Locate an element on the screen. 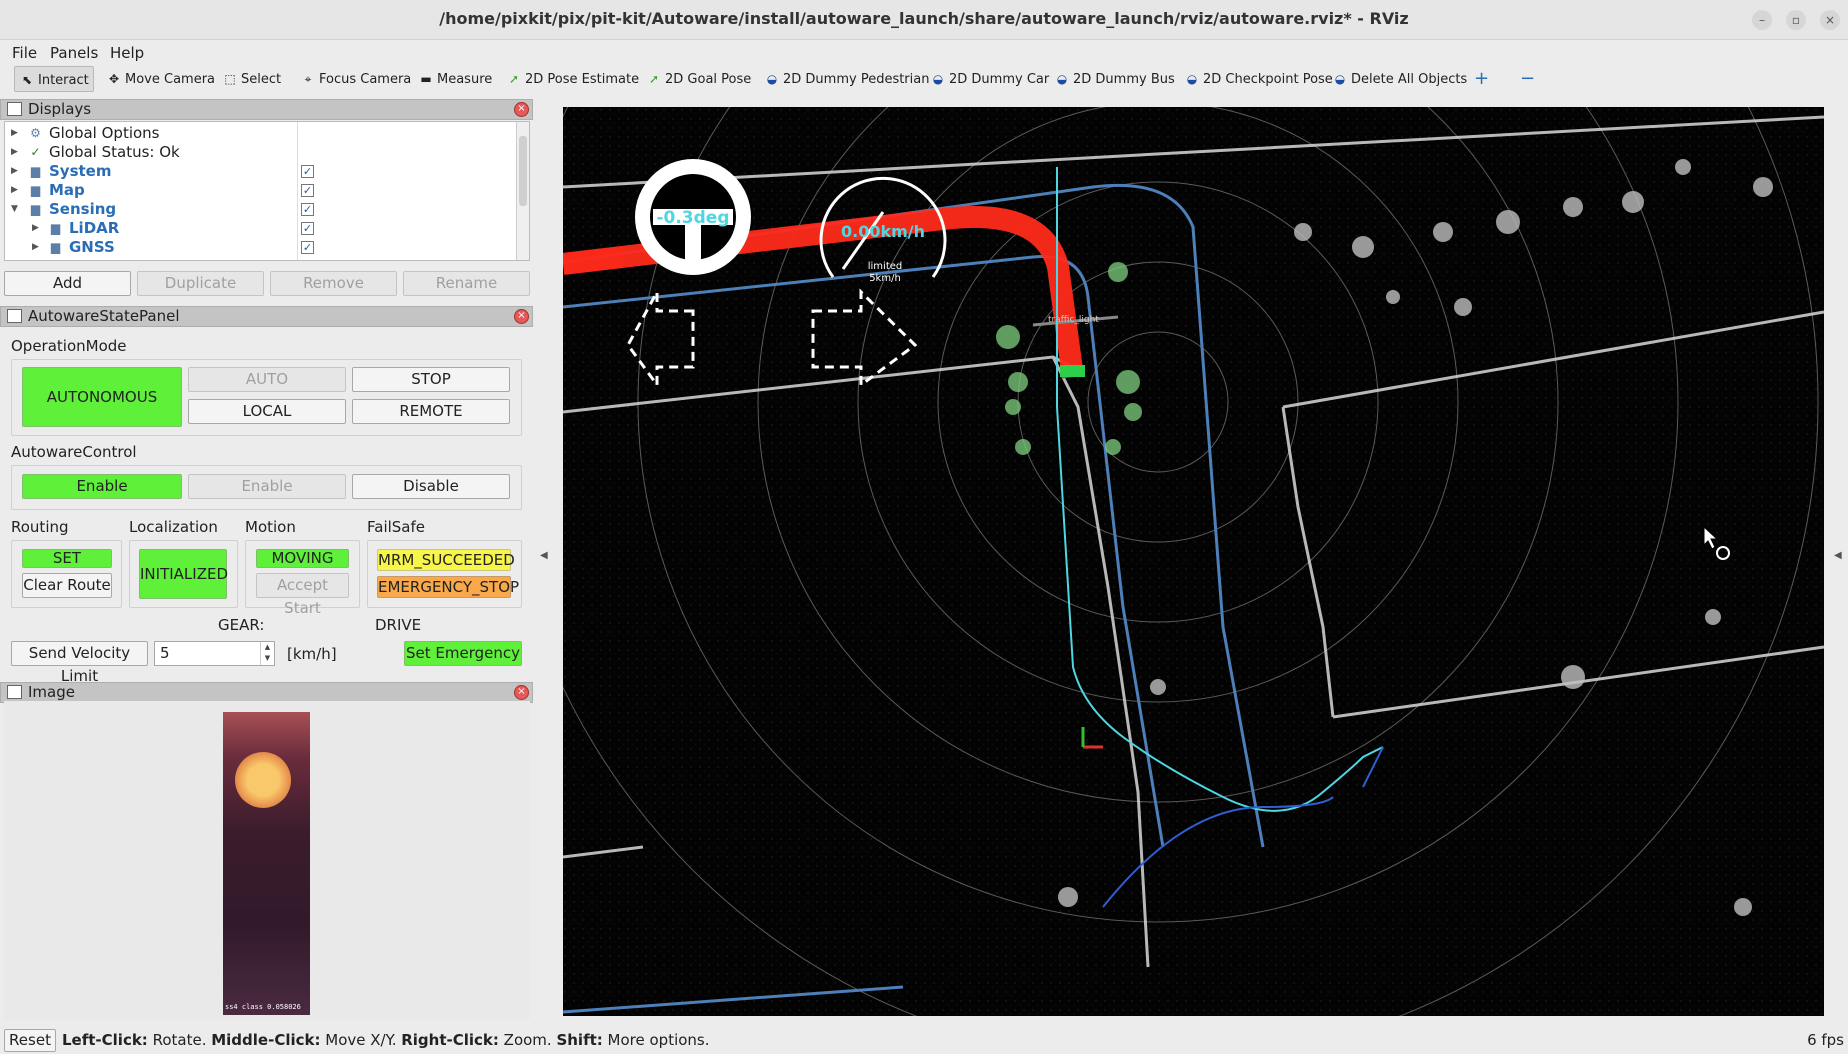  tool-interact: ⬉ Interact is located at coordinates (54, 79).